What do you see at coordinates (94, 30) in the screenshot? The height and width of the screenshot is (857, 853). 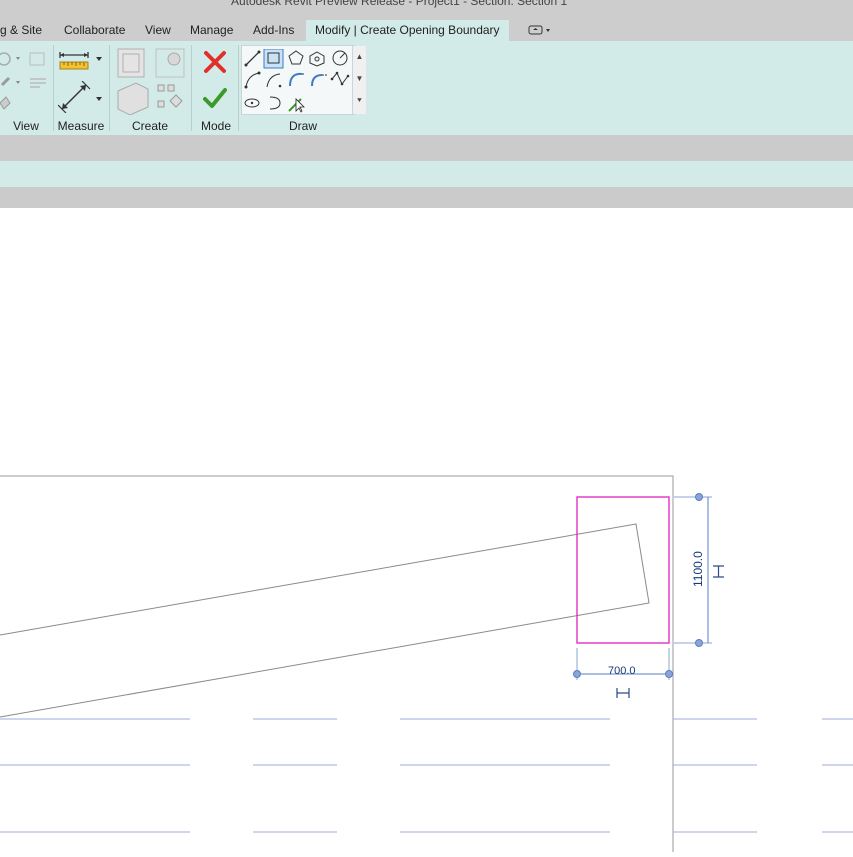 I see `tab-collaborate: Collaborate` at bounding box center [94, 30].